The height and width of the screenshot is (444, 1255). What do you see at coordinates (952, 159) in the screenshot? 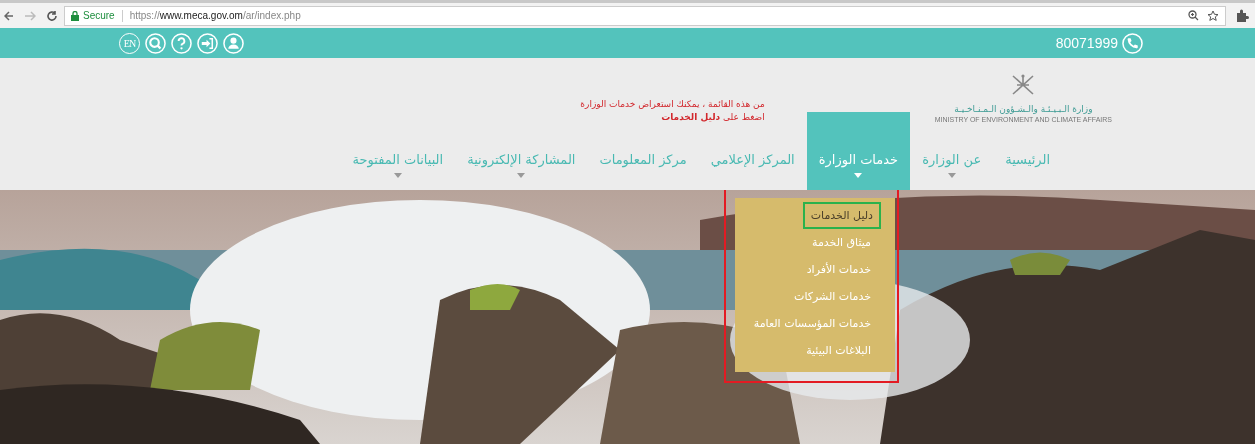
I see `nav-item: عن الوزارة` at bounding box center [952, 159].